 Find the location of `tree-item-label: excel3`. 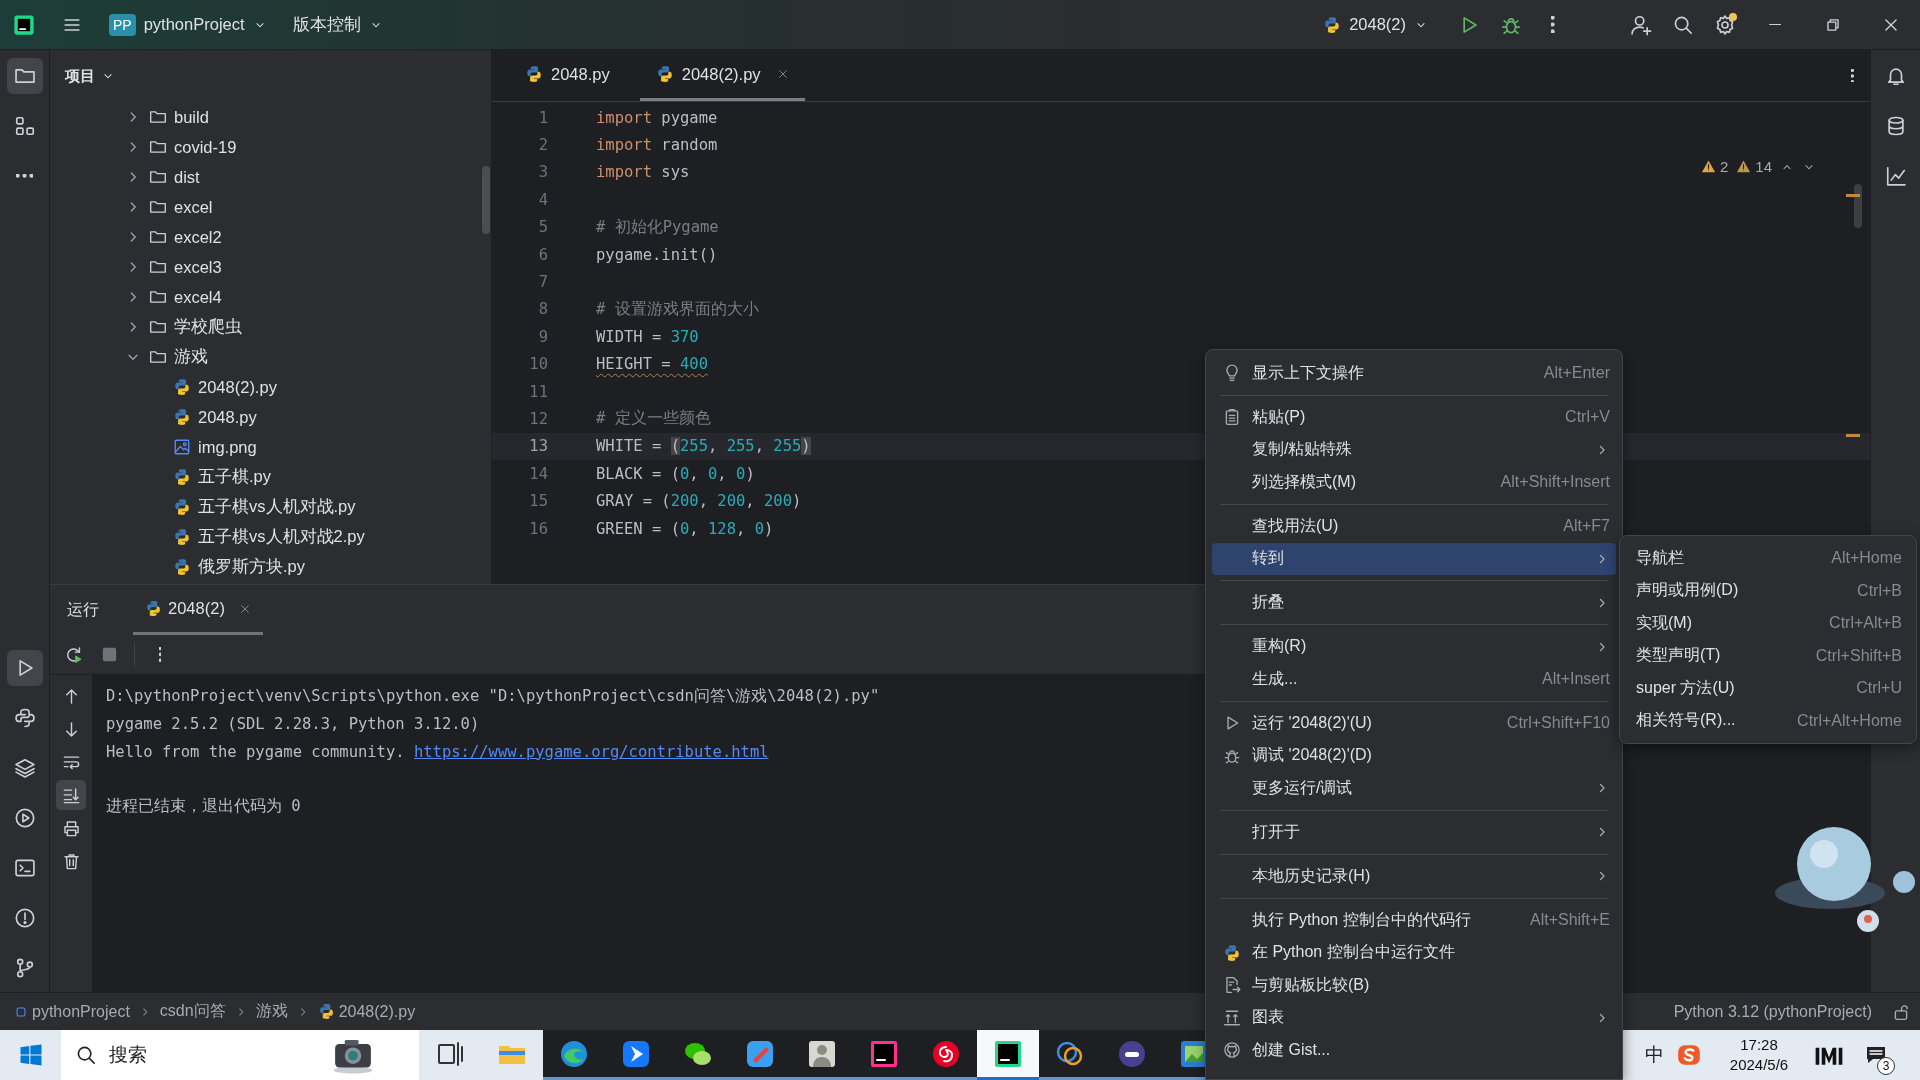

tree-item-label: excel3 is located at coordinates (198, 267).